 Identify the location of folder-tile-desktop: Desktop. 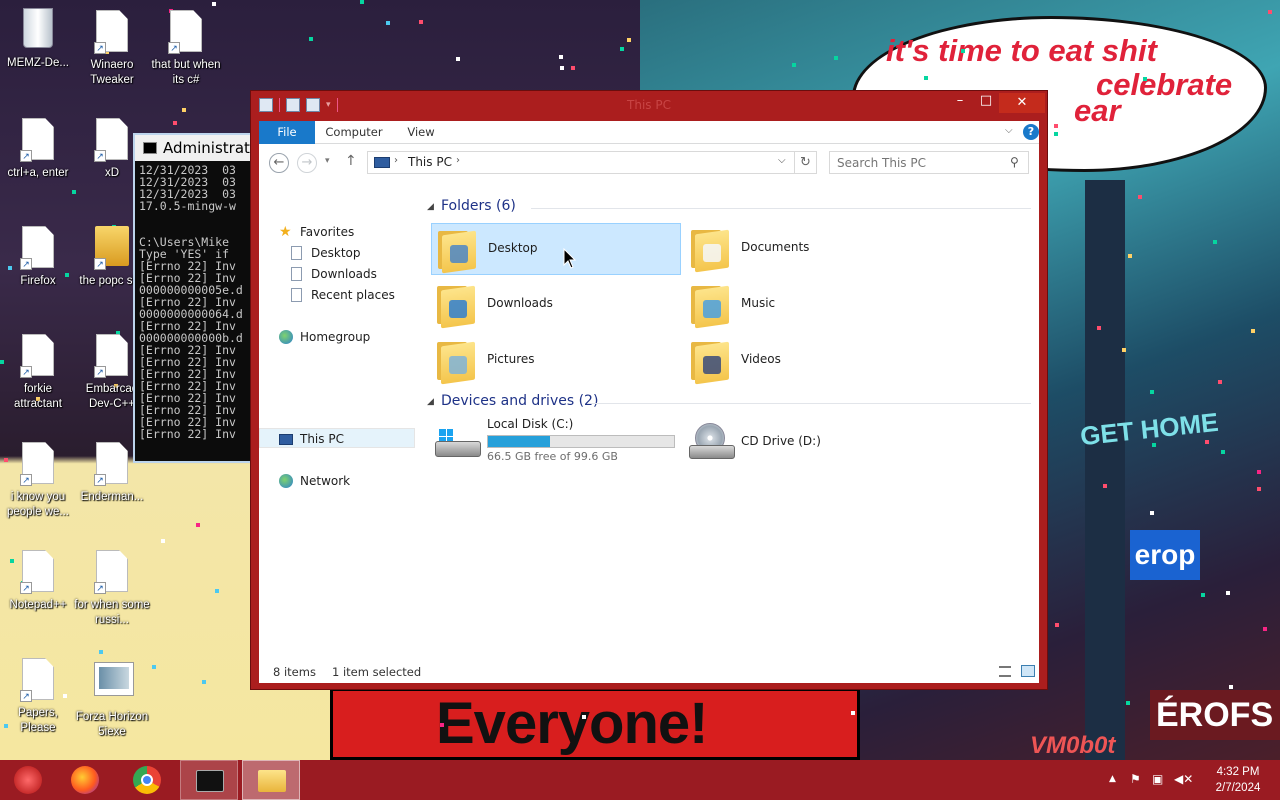
(556, 249).